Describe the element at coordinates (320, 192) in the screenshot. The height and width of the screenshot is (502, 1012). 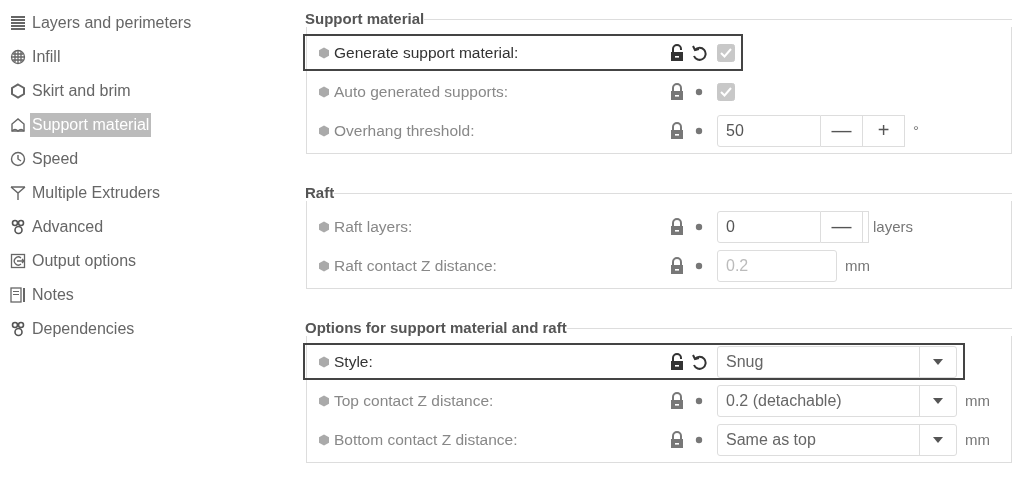
I see `section-title: Raft` at that location.